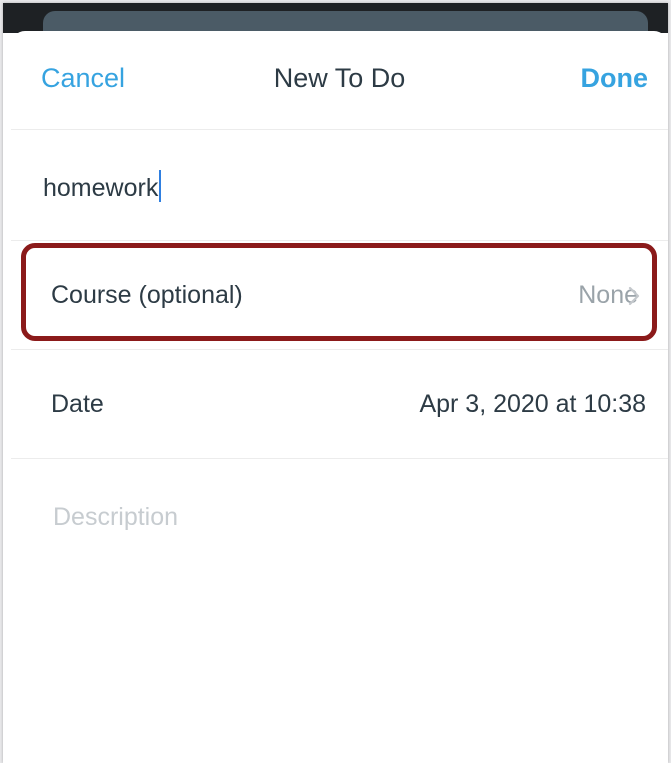  Describe the element at coordinates (77, 404) in the screenshot. I see `date-label: Date` at that location.